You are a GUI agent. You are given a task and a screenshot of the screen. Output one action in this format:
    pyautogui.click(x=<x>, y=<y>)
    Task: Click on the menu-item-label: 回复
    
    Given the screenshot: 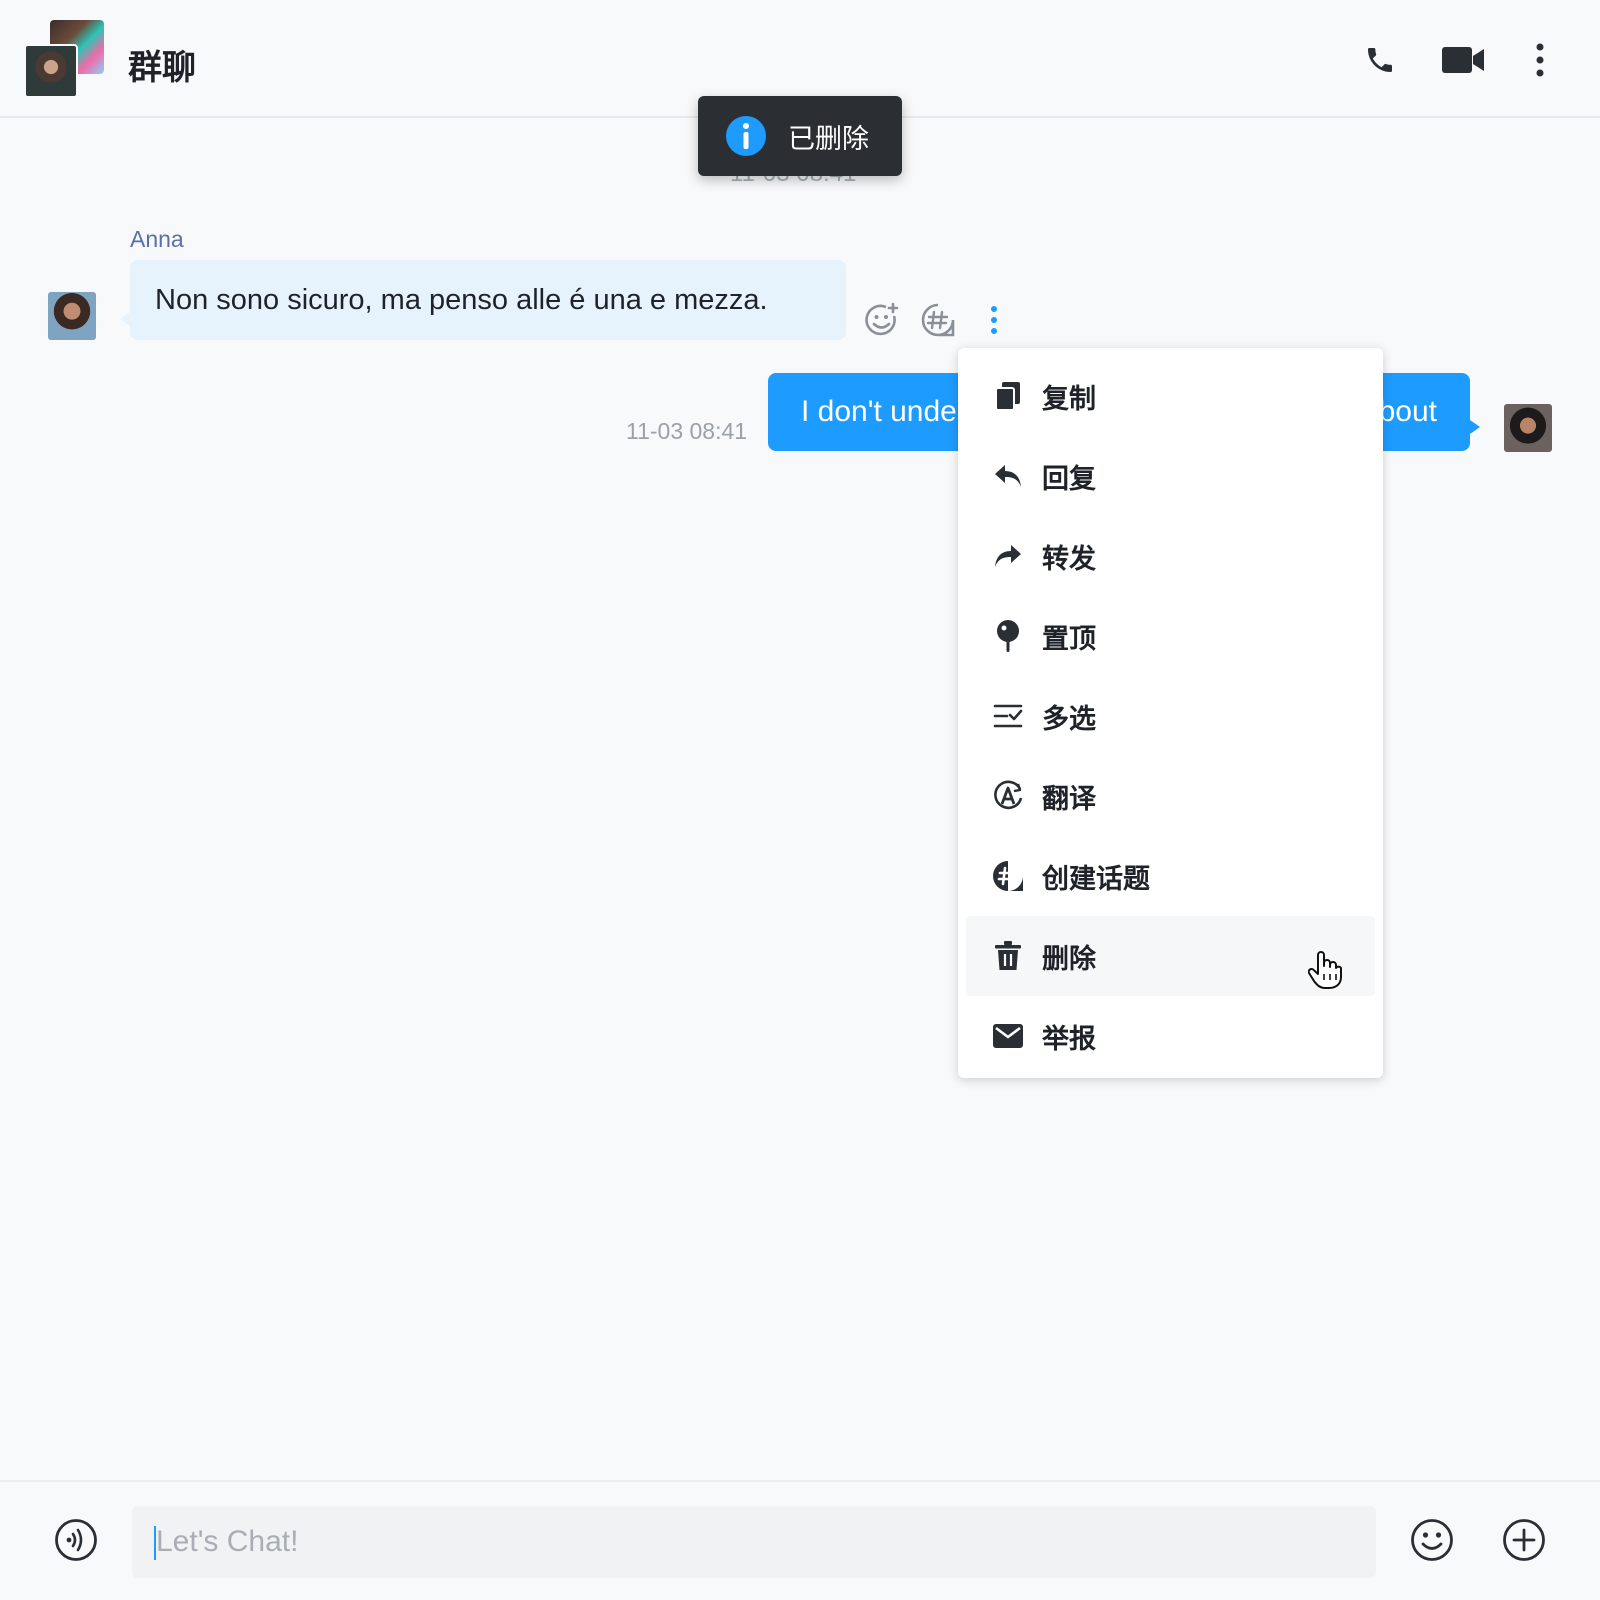 What is the action you would take?
    pyautogui.click(x=1069, y=479)
    